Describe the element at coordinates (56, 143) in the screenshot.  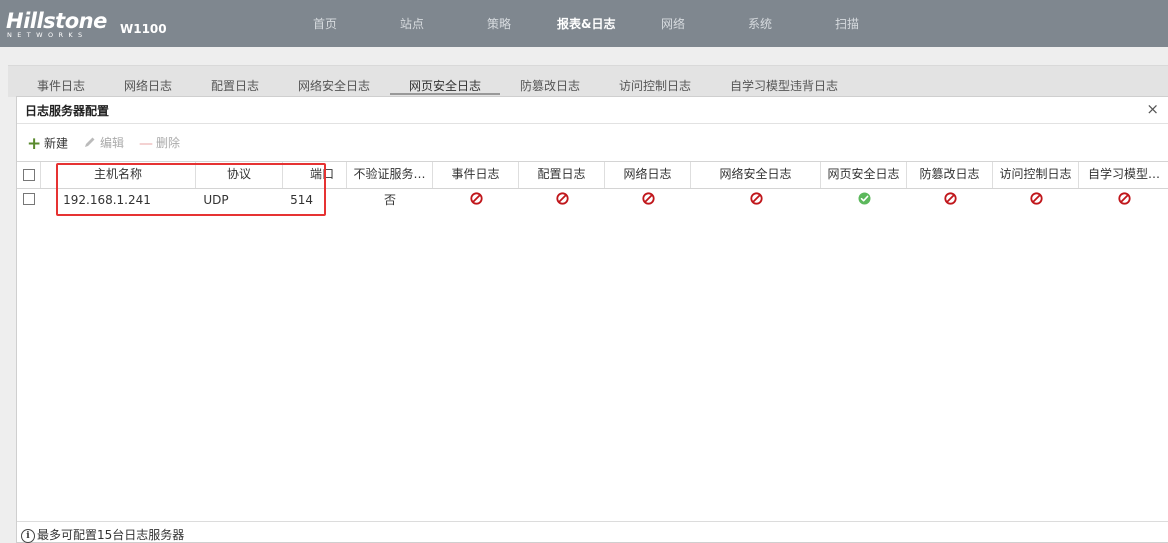
I see `new-button-label: 新建` at that location.